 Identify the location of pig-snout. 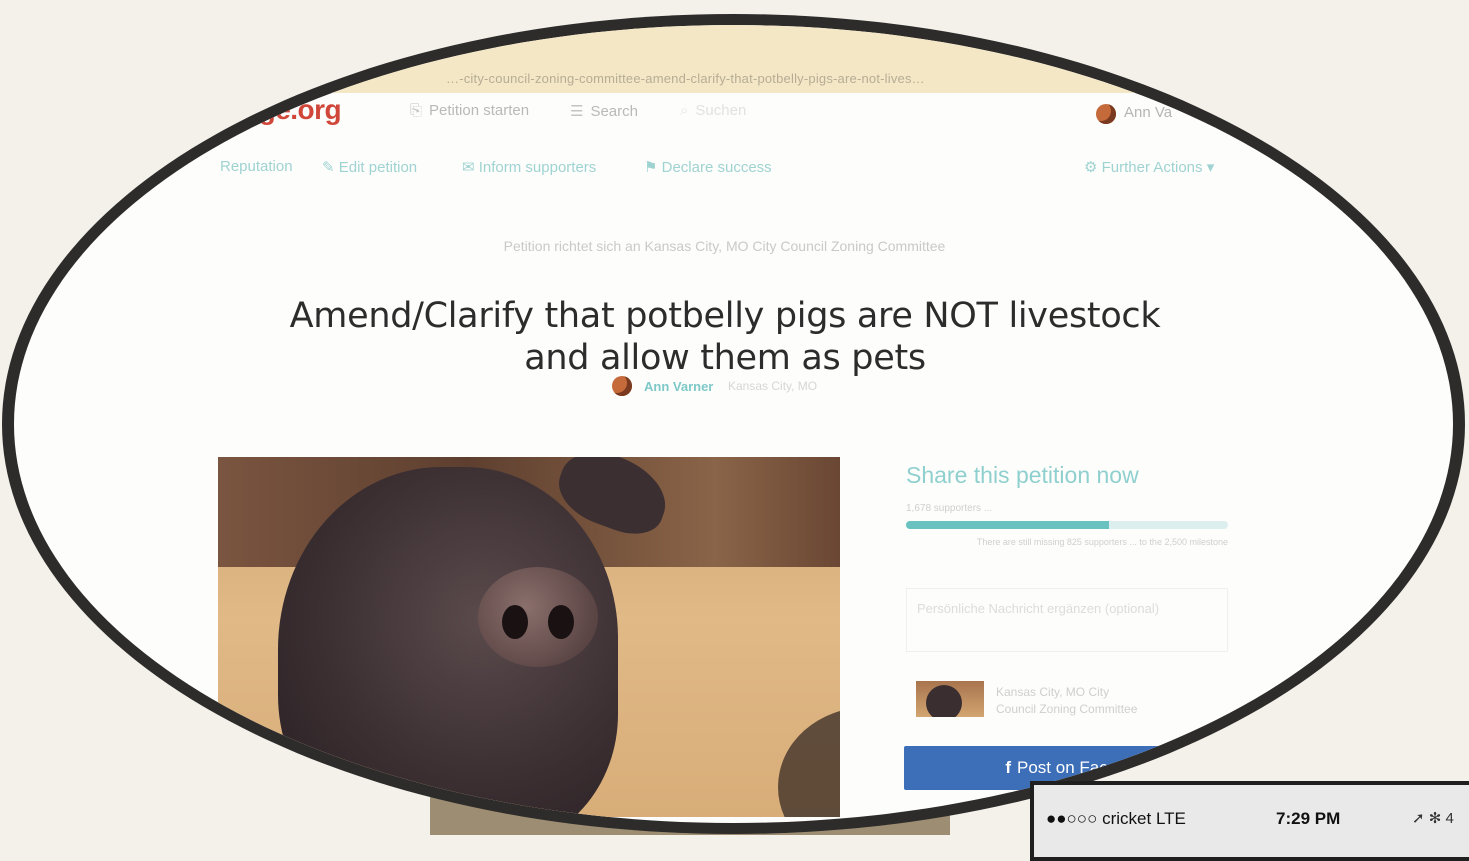
(538, 617).